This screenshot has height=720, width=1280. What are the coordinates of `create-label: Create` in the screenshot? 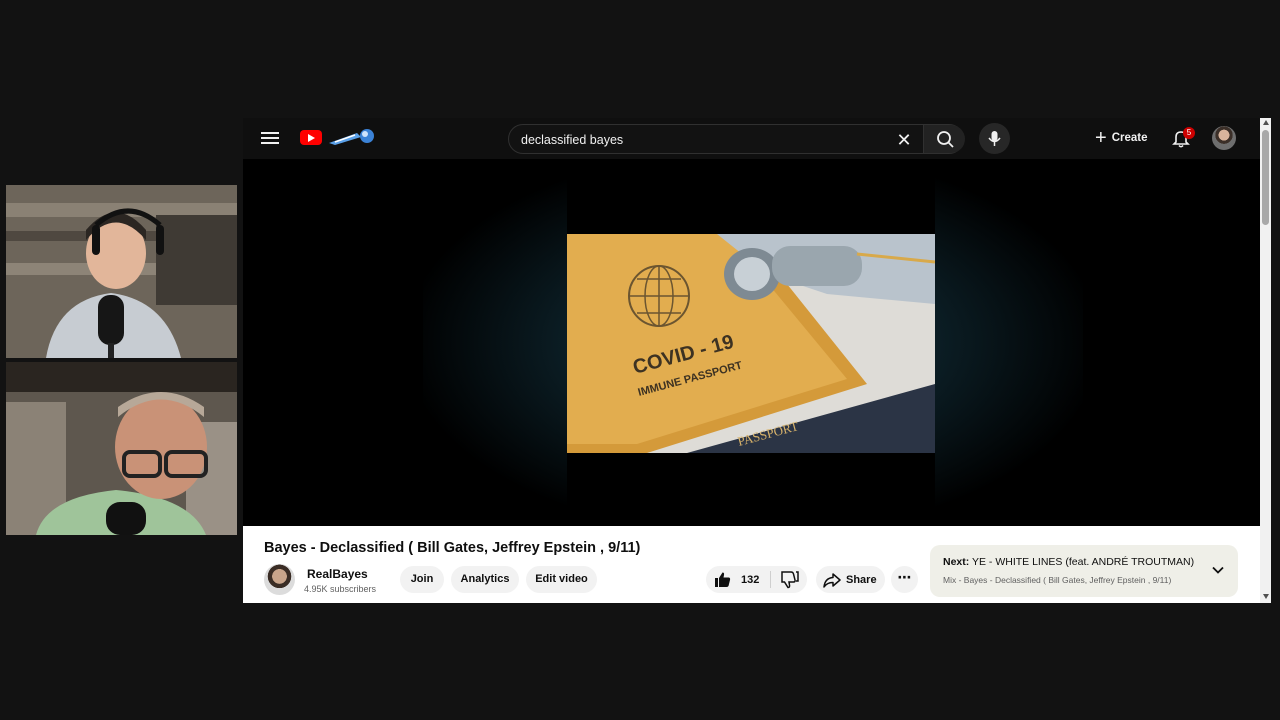 It's located at (1129, 138).